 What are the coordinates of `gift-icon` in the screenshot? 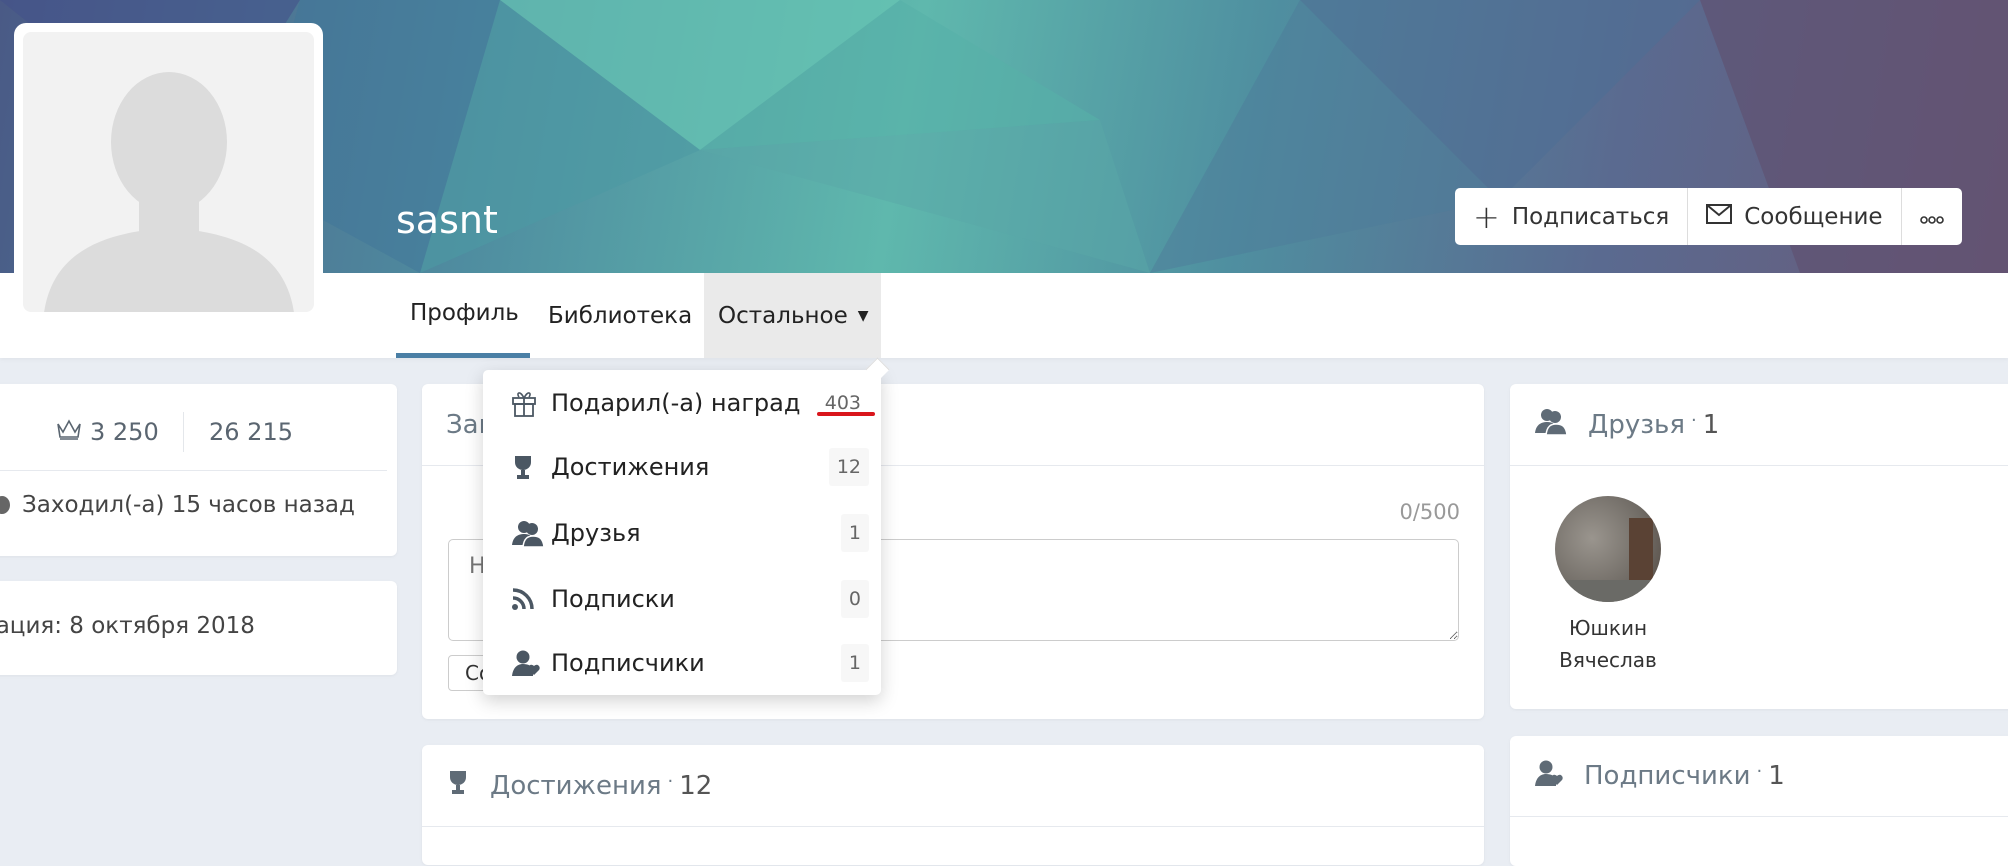 It's located at (531, 403).